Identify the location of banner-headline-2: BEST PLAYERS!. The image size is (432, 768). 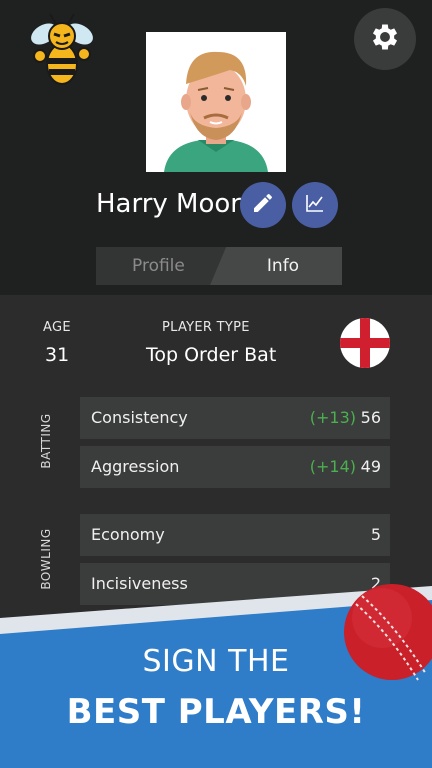
(216, 712).